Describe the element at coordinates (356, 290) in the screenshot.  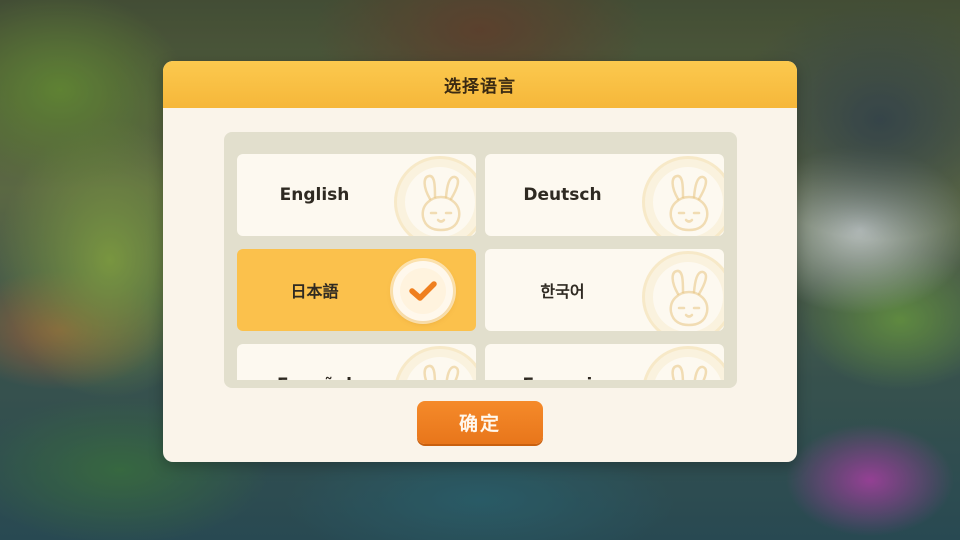
I see `language-option: 日本語` at that location.